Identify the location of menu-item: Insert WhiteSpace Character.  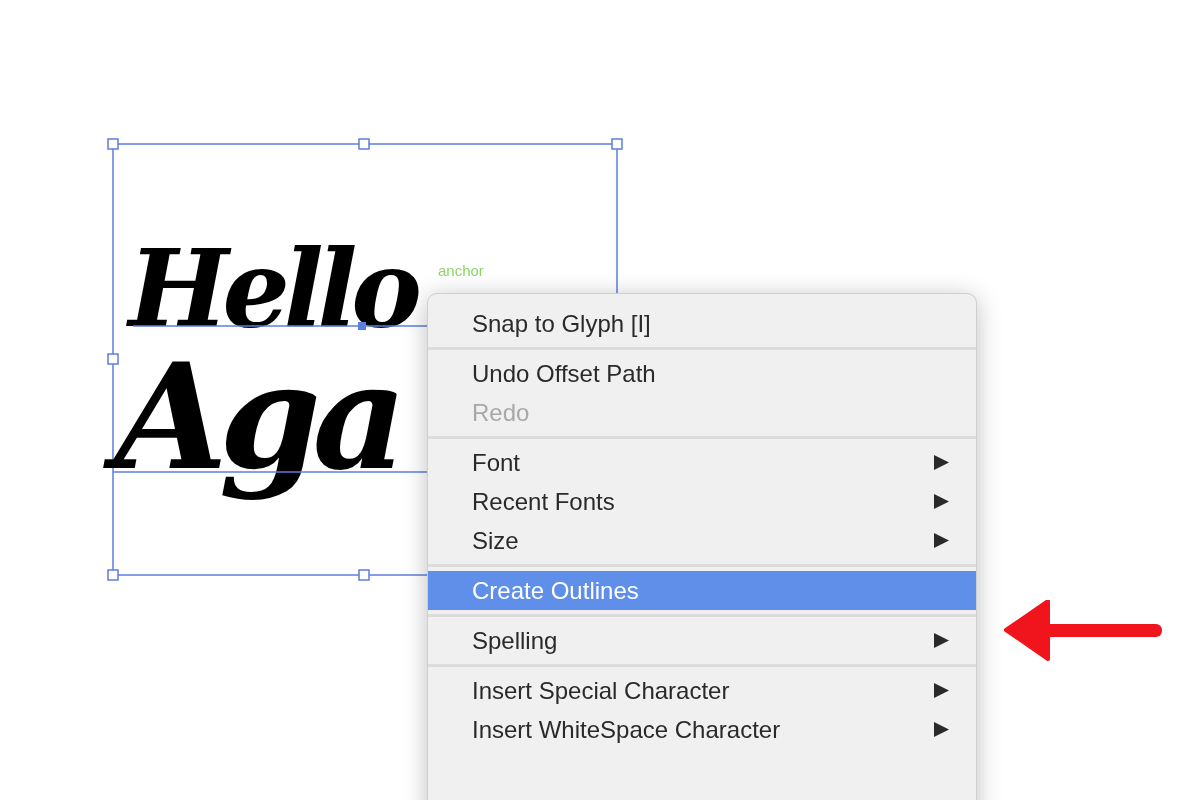
(702, 729).